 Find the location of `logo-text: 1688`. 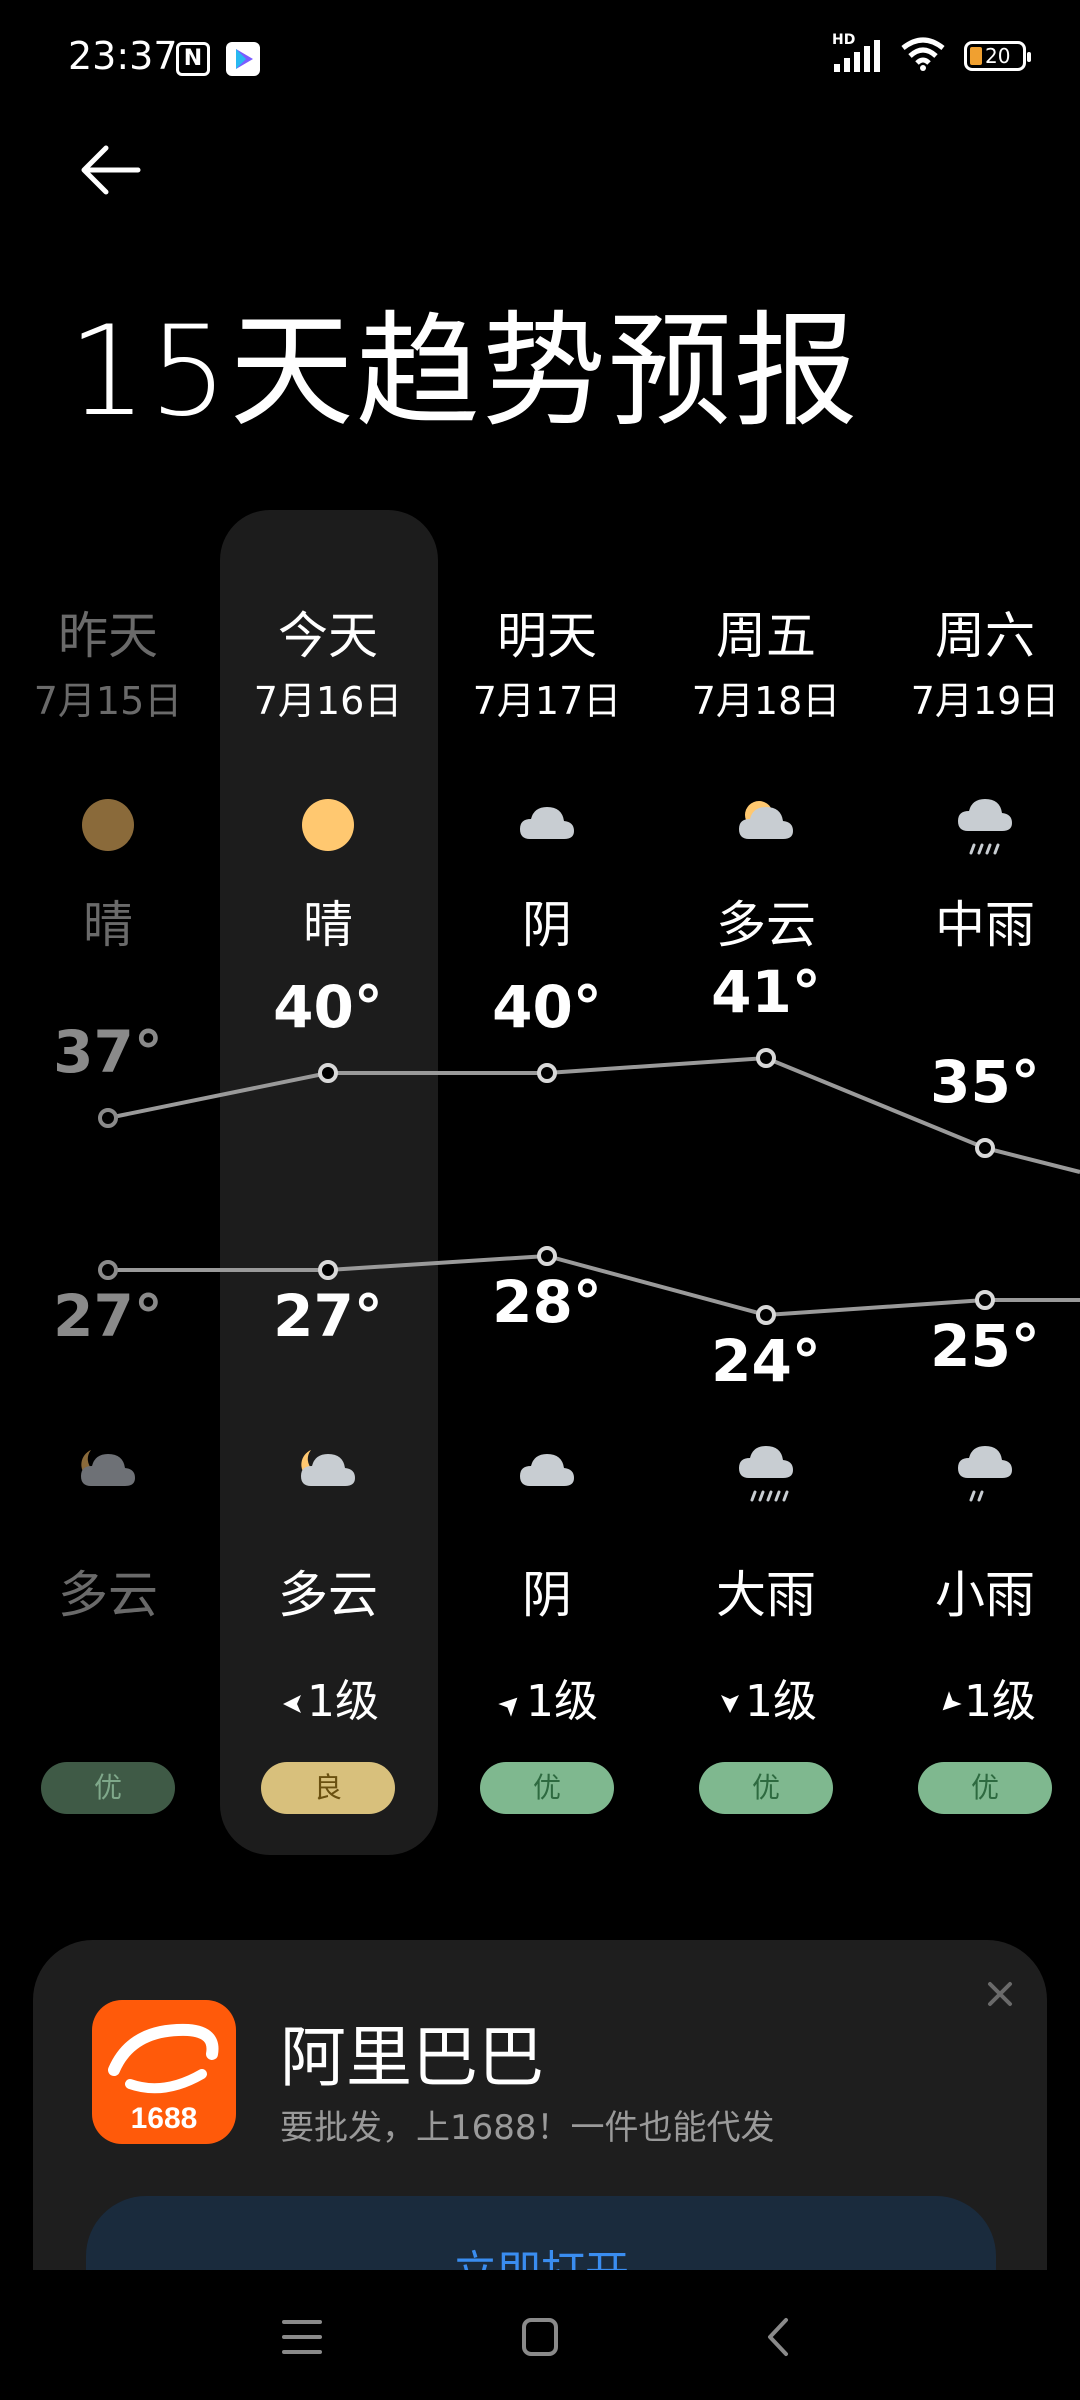

logo-text: 1688 is located at coordinates (164, 2118).